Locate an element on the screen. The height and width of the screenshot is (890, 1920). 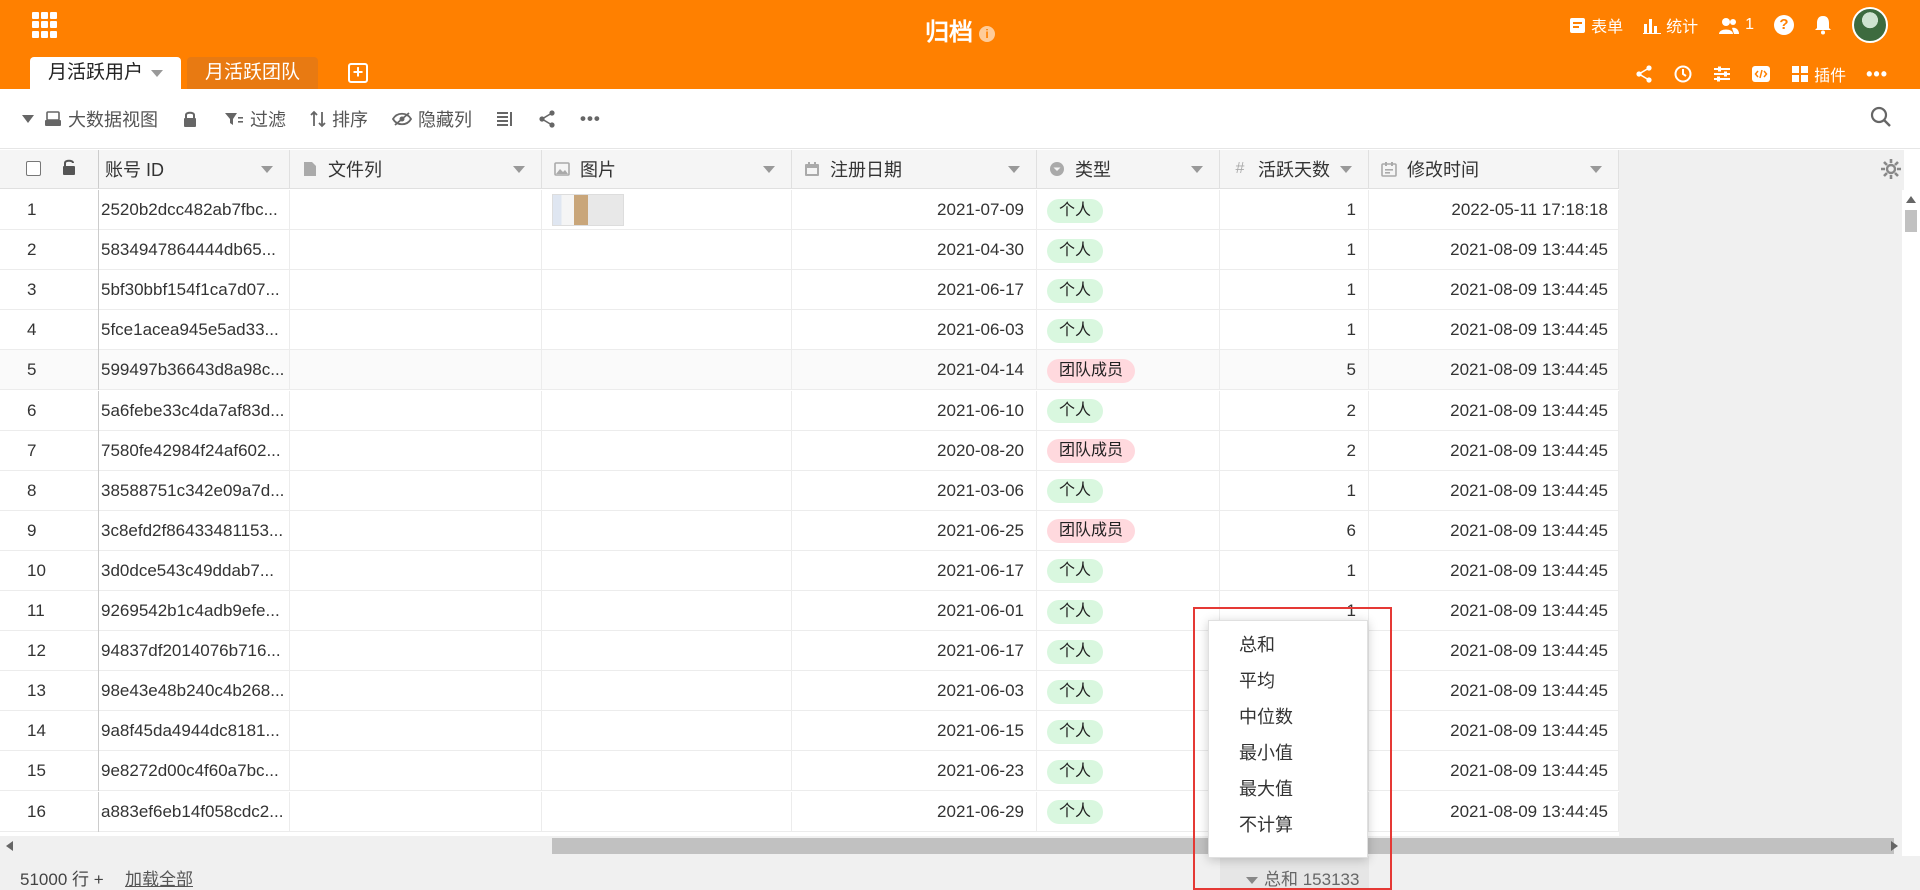
help-icon: ? is located at coordinates (1784, 25).